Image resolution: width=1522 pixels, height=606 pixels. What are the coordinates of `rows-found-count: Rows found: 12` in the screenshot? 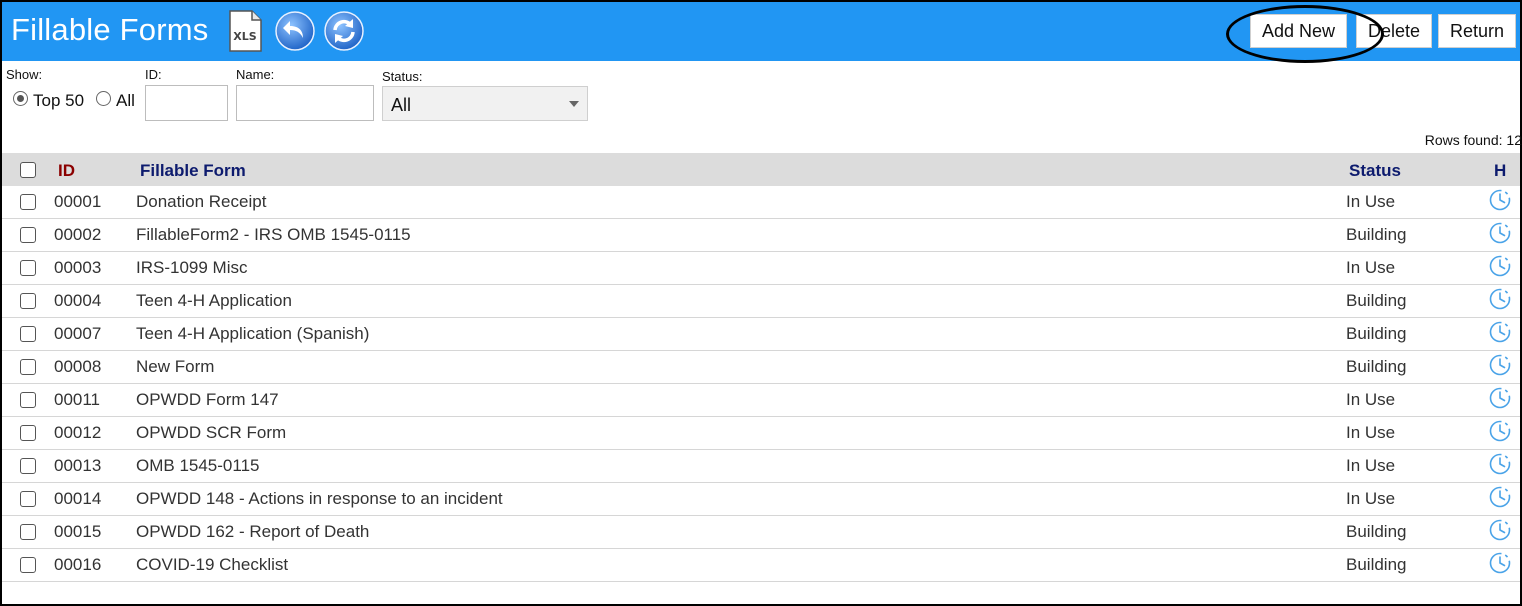 It's located at (1473, 140).